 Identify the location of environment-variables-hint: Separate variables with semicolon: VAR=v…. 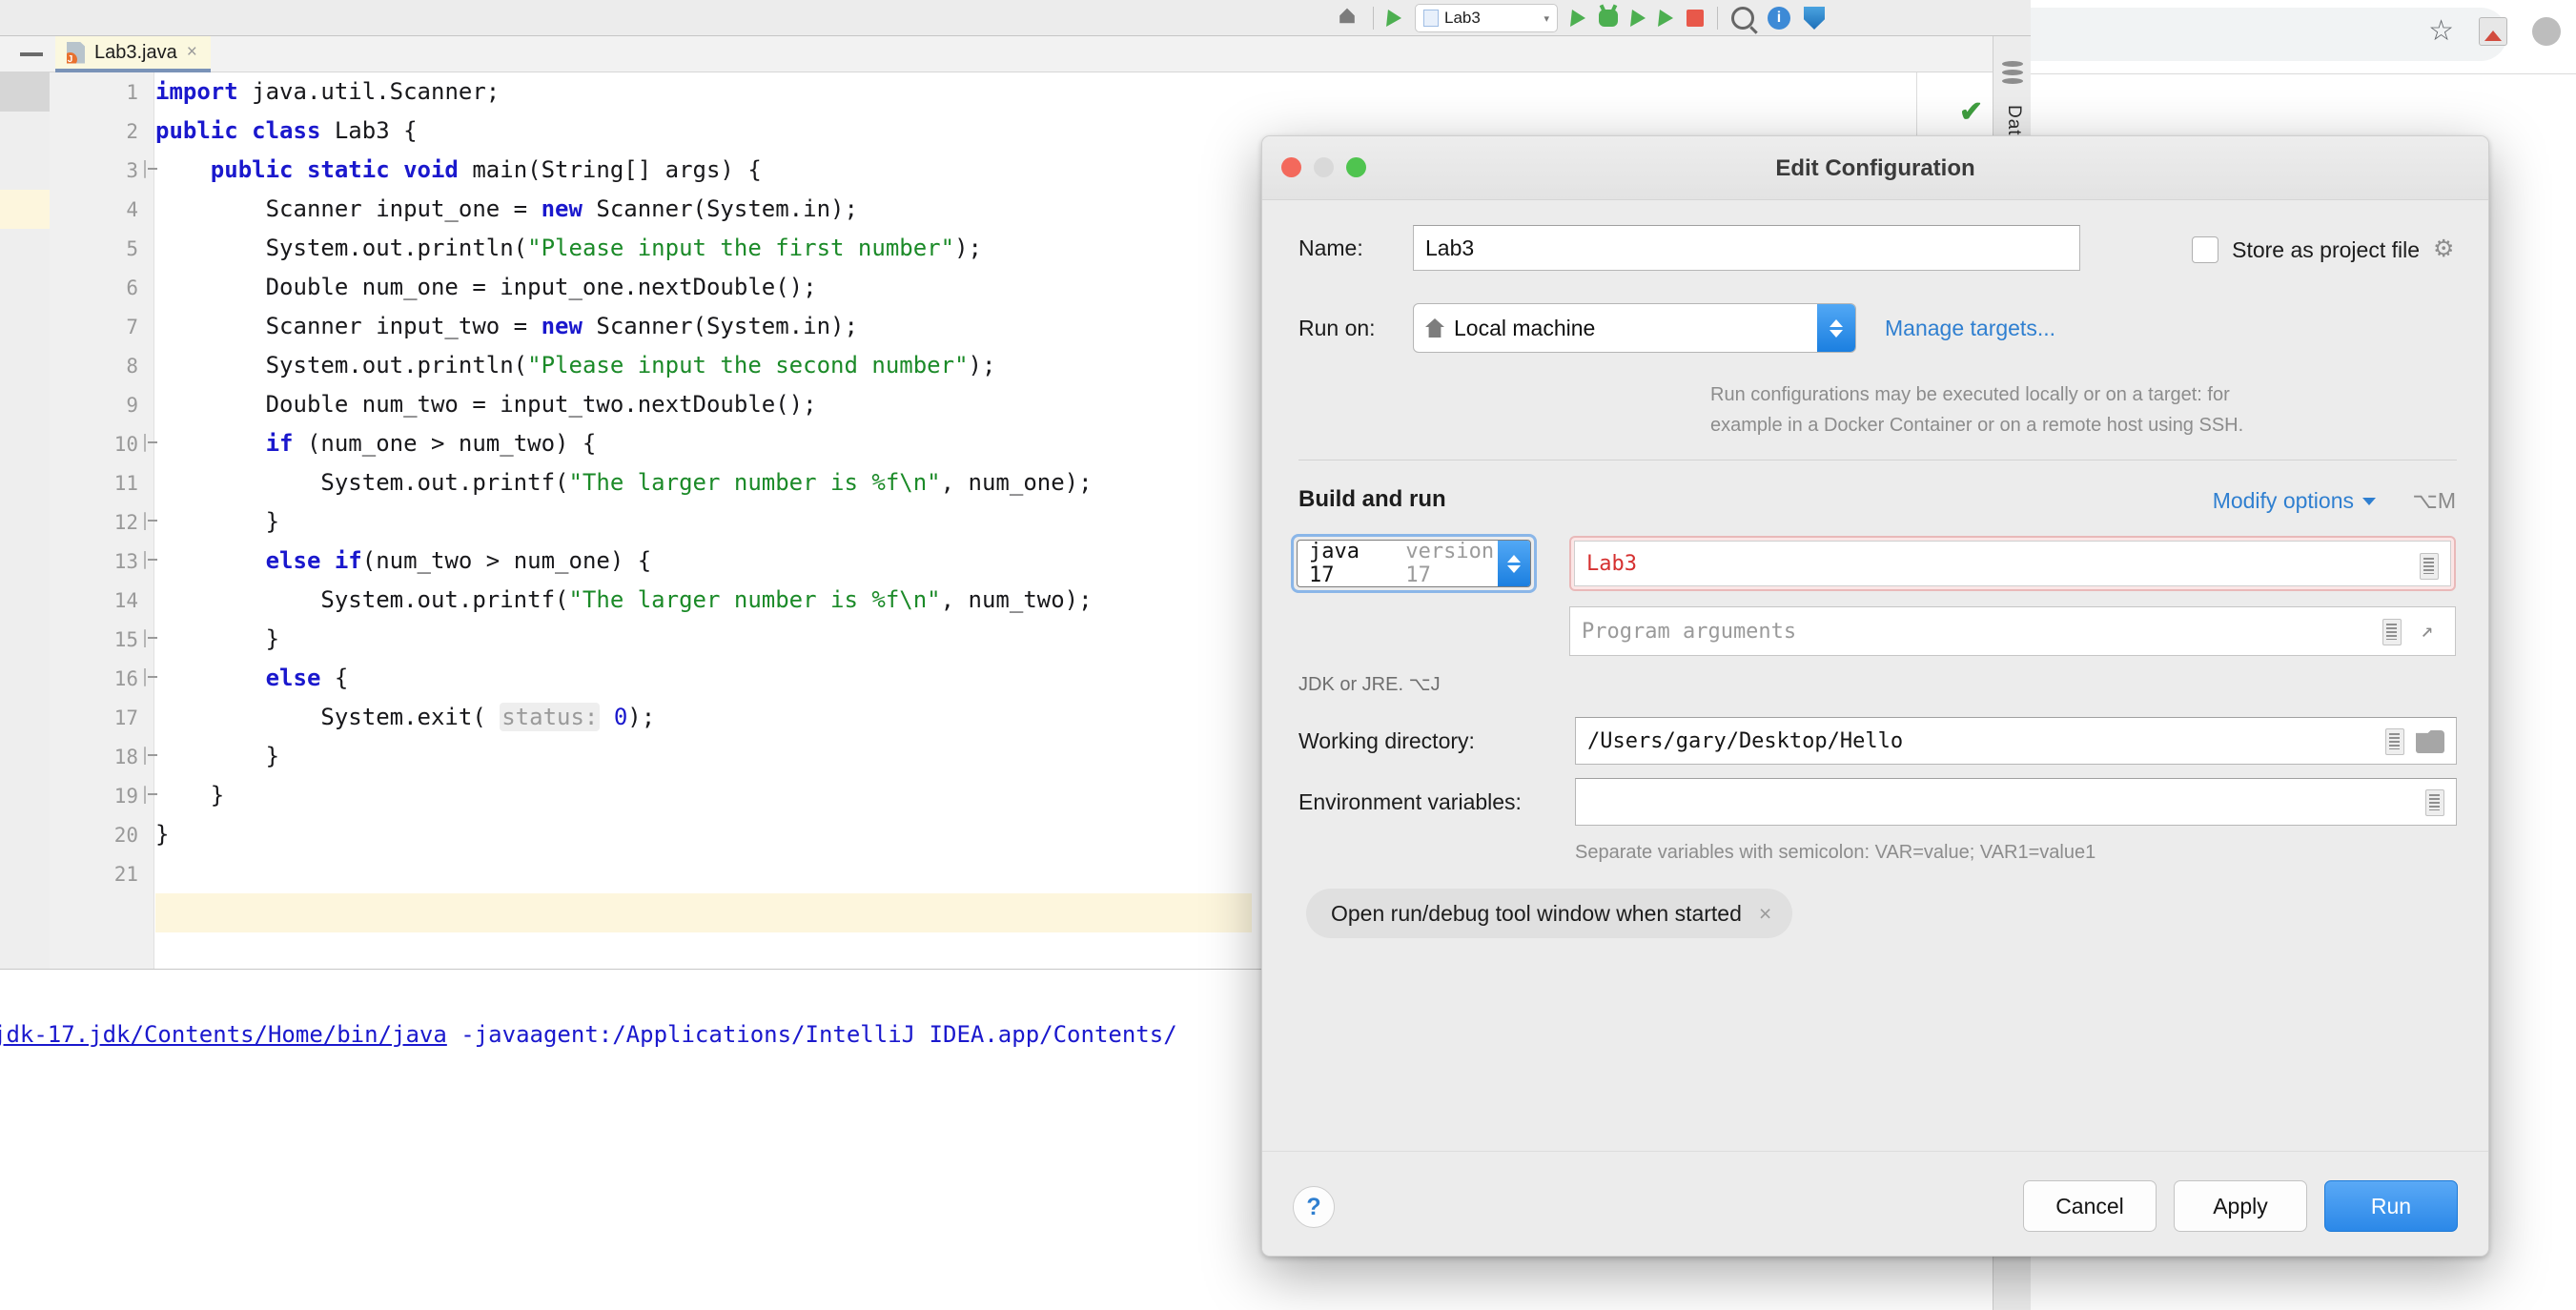
(1835, 852).